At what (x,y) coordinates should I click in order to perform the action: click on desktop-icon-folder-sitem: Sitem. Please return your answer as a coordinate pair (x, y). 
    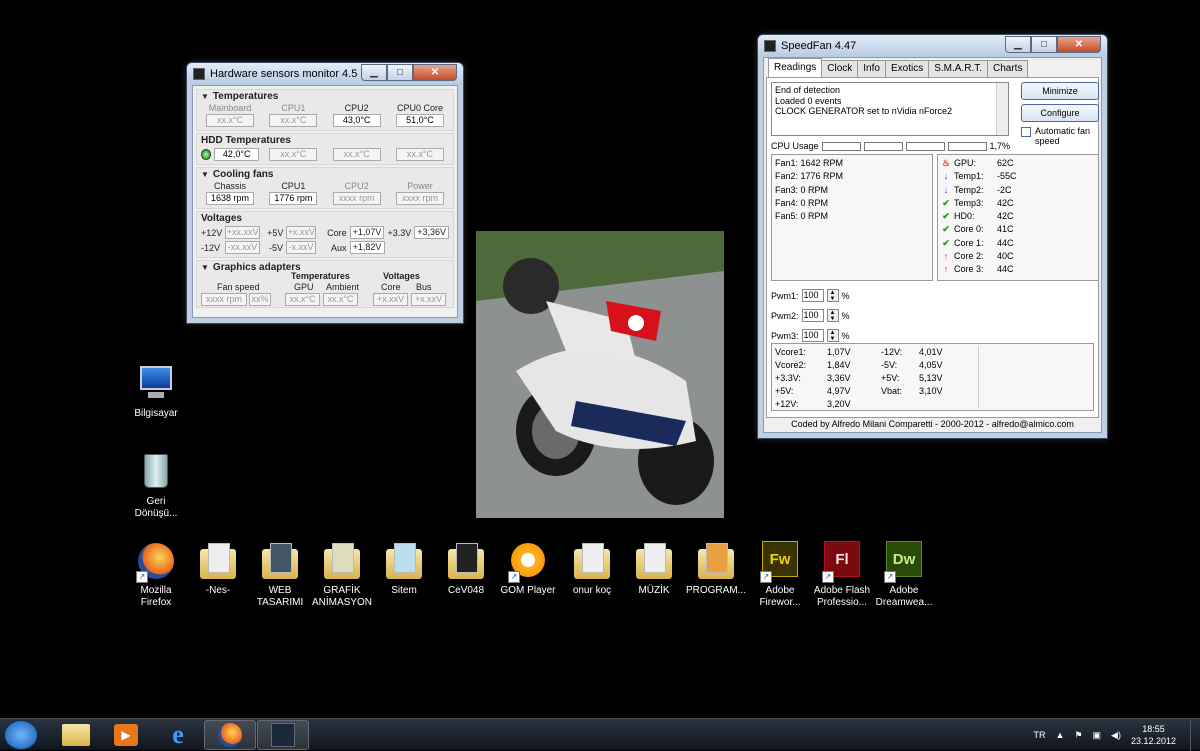
    Looking at the image, I should click on (404, 569).